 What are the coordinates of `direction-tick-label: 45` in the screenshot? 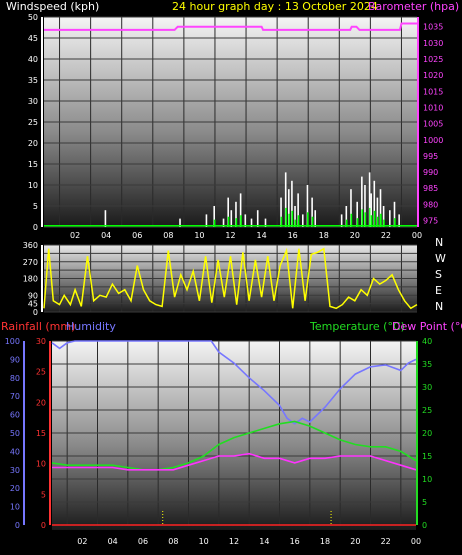 It's located at (33, 304).